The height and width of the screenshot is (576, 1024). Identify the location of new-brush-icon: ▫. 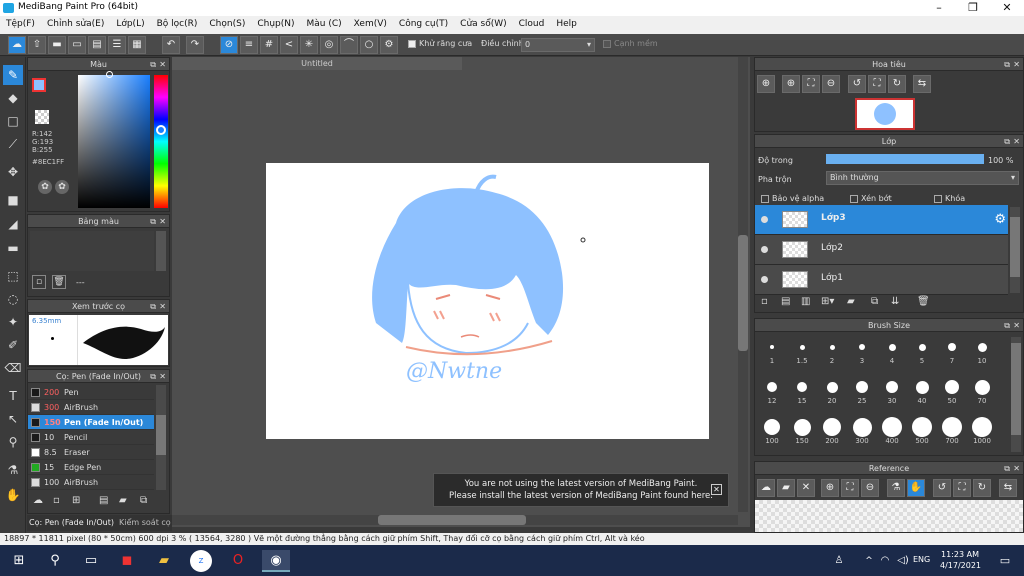
(56, 500).